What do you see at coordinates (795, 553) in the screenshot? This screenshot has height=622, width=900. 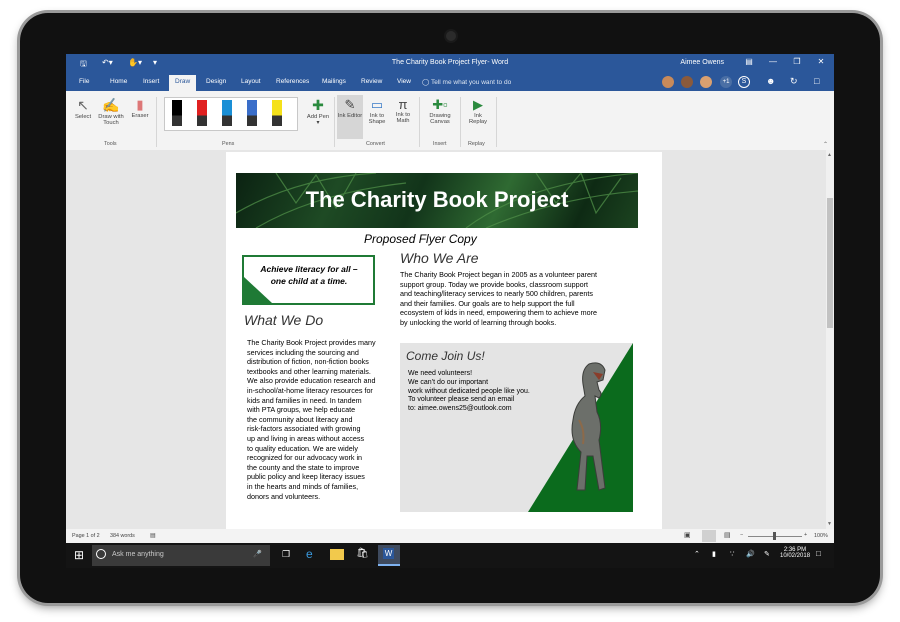 I see `clock: 2:36 PM 10/02/2018` at bounding box center [795, 553].